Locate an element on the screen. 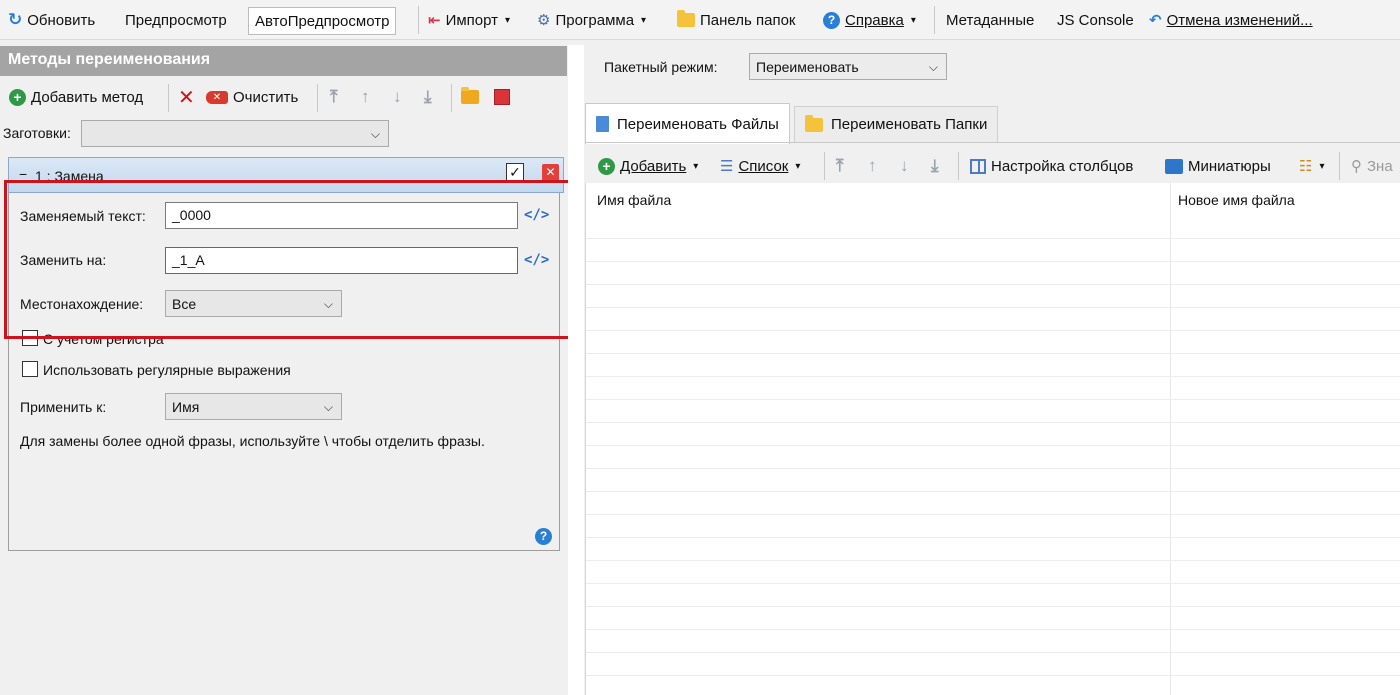 This screenshot has width=1400, height=695. add-files-label: Добавить is located at coordinates (653, 166).